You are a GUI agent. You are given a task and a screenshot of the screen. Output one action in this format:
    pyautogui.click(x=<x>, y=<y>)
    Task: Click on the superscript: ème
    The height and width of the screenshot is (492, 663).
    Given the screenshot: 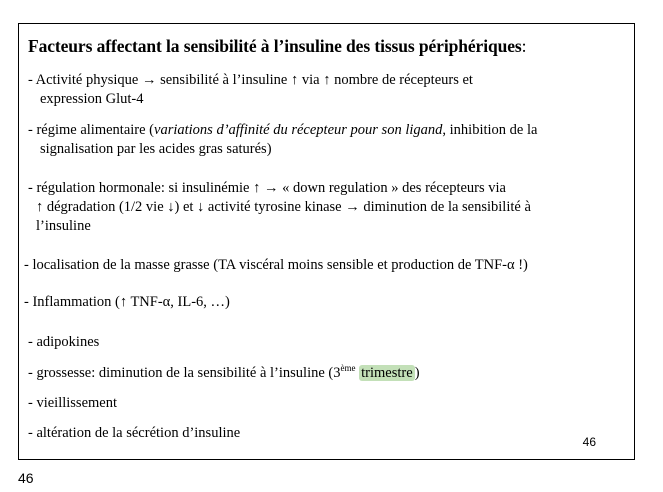 What is the action you would take?
    pyautogui.click(x=348, y=368)
    